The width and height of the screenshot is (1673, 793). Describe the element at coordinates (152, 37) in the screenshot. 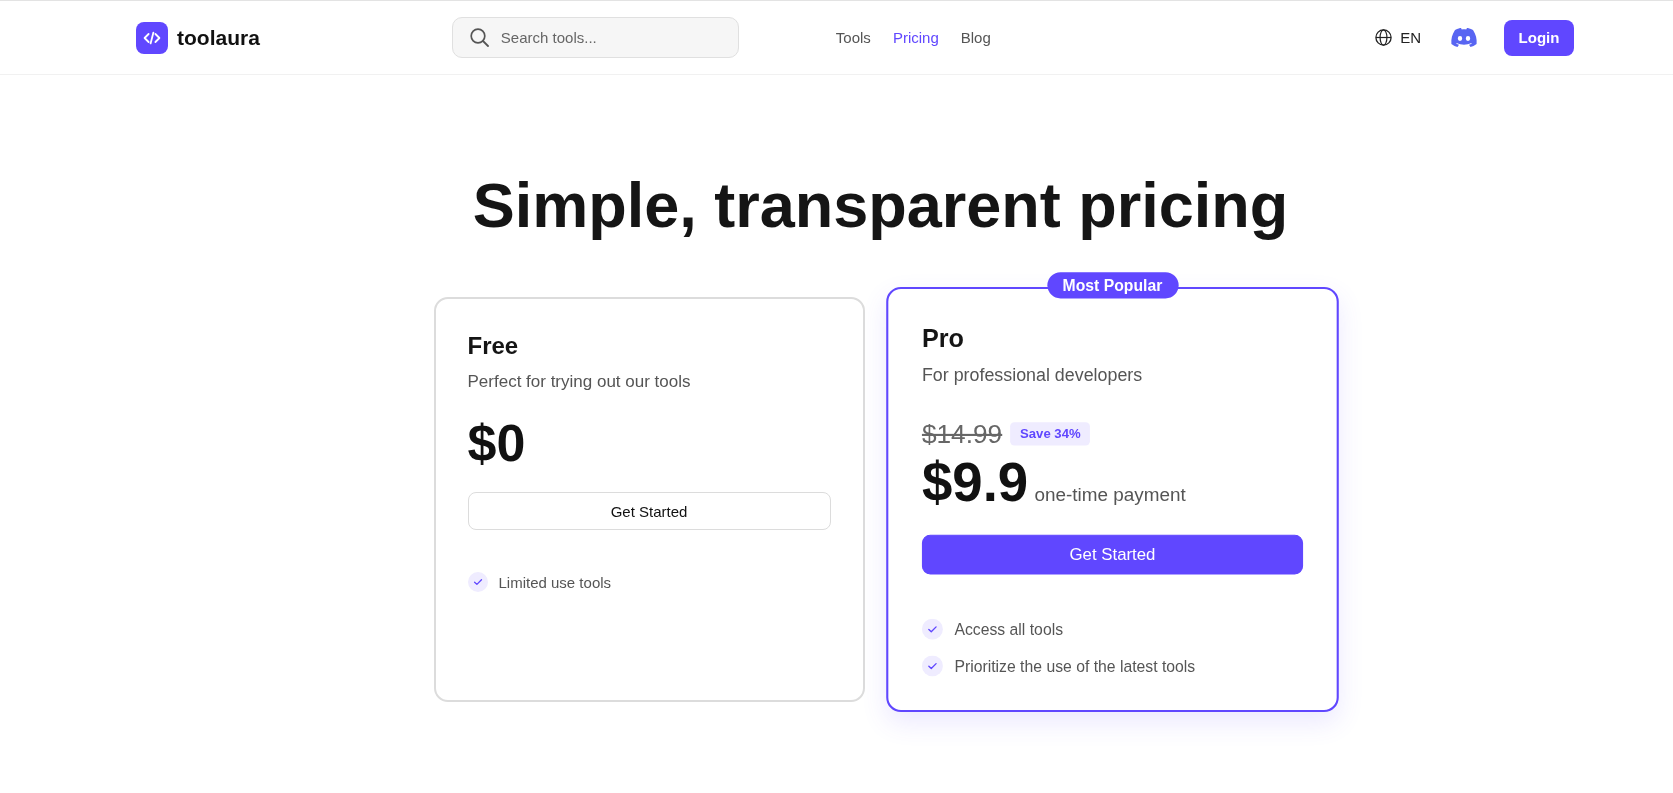

I see `code-logo-icon` at that location.